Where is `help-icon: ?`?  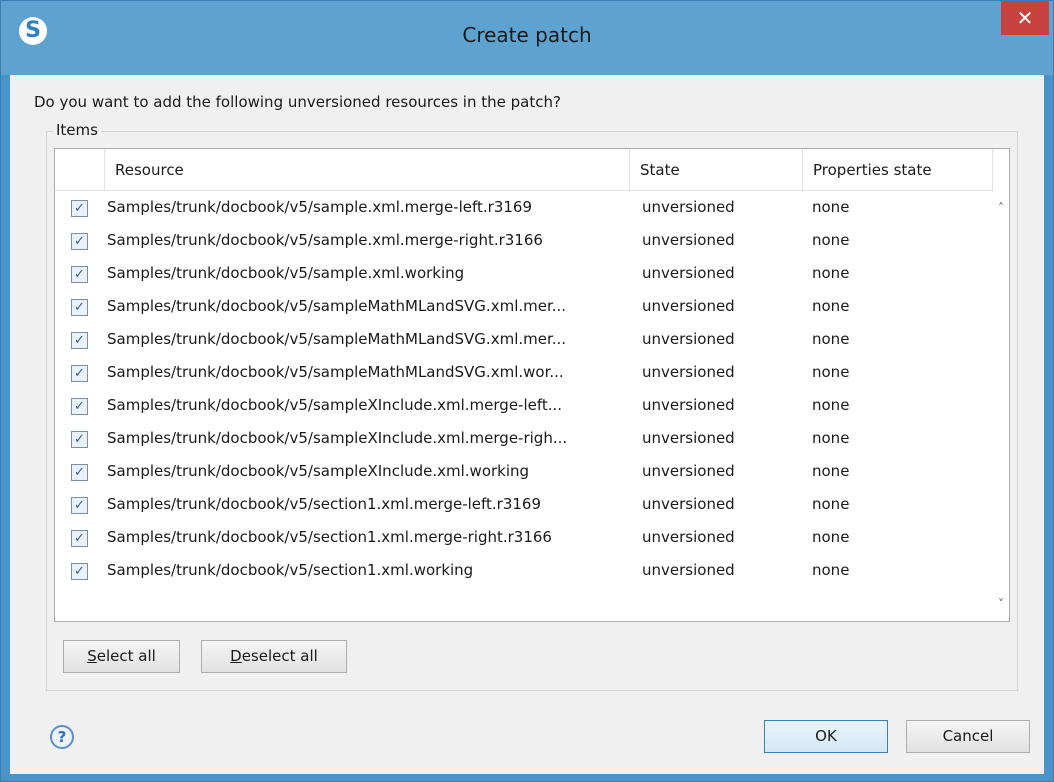
help-icon: ? is located at coordinates (62, 737).